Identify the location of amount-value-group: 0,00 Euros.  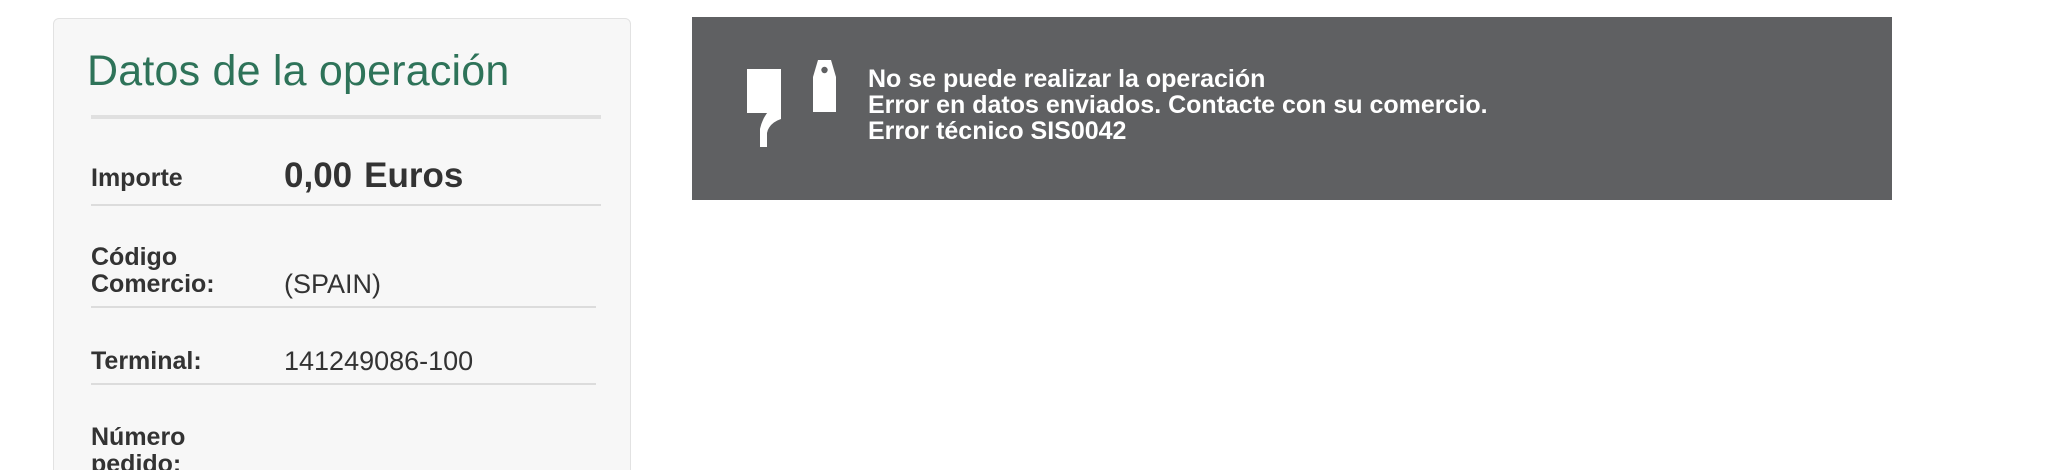
(373, 176).